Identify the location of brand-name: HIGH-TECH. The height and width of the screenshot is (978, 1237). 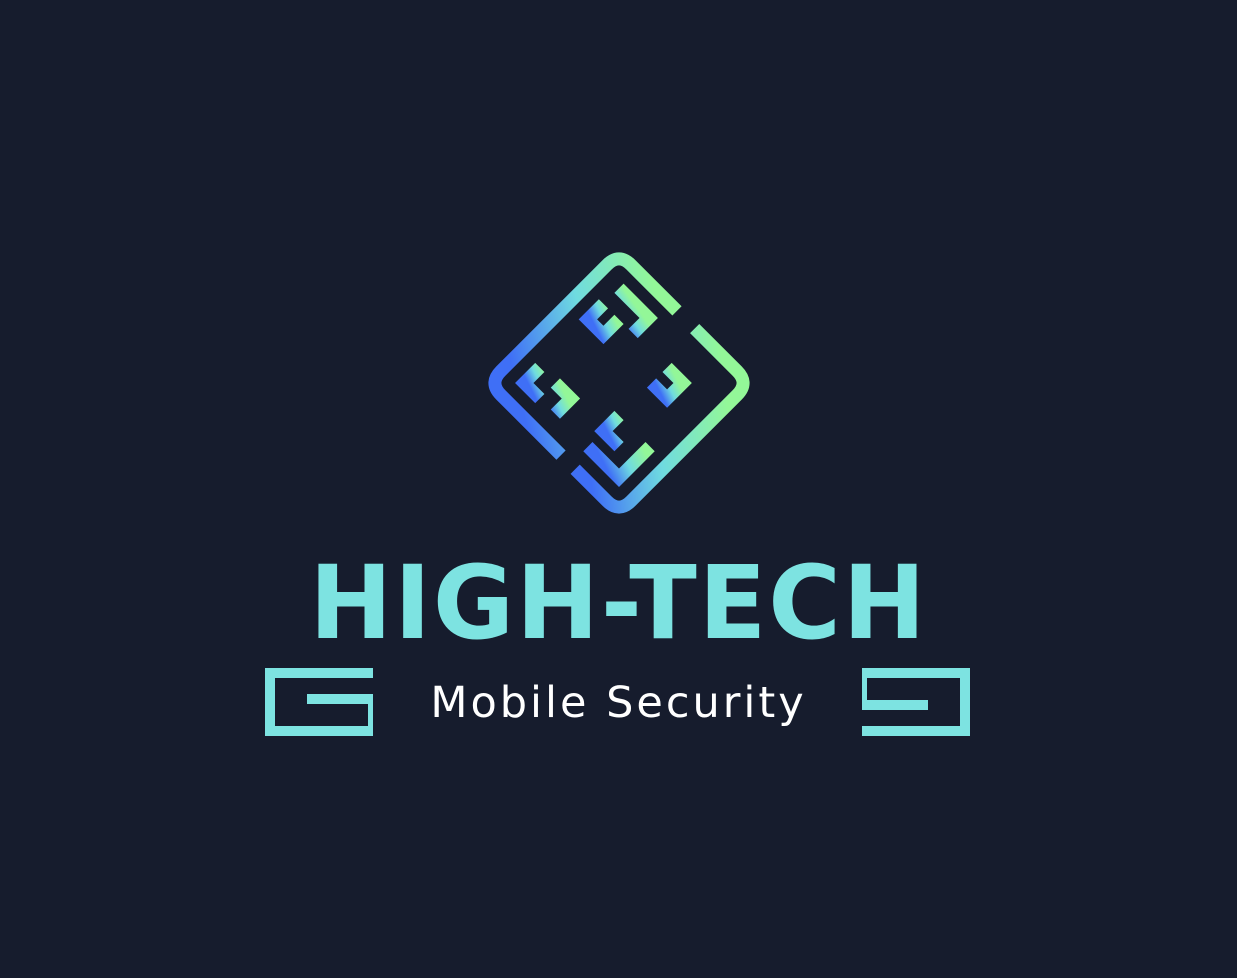
(618, 603).